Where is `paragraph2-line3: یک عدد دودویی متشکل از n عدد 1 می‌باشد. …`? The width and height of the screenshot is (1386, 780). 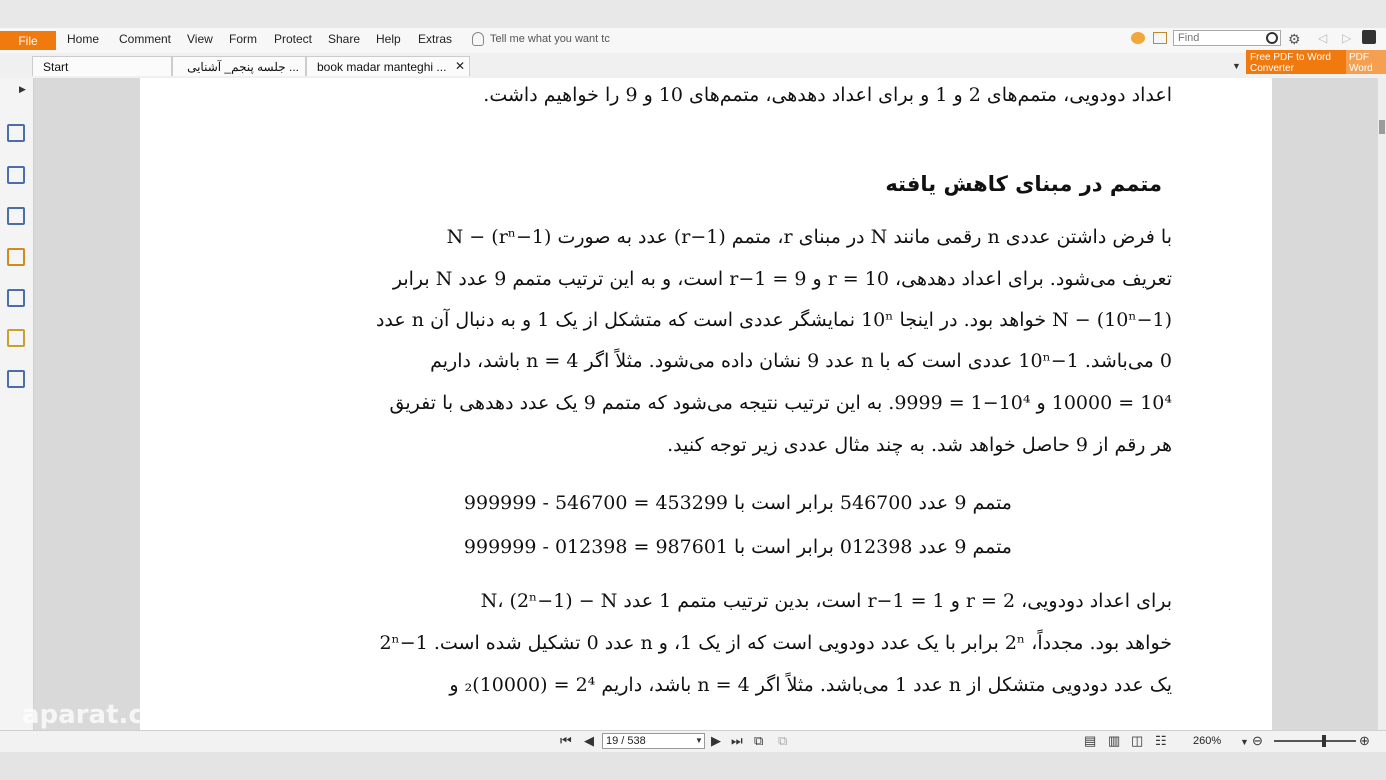 paragraph2-line3: یک عدد دودویی متشکل از n عدد 1 می‌باشد. … is located at coordinates (810, 685).